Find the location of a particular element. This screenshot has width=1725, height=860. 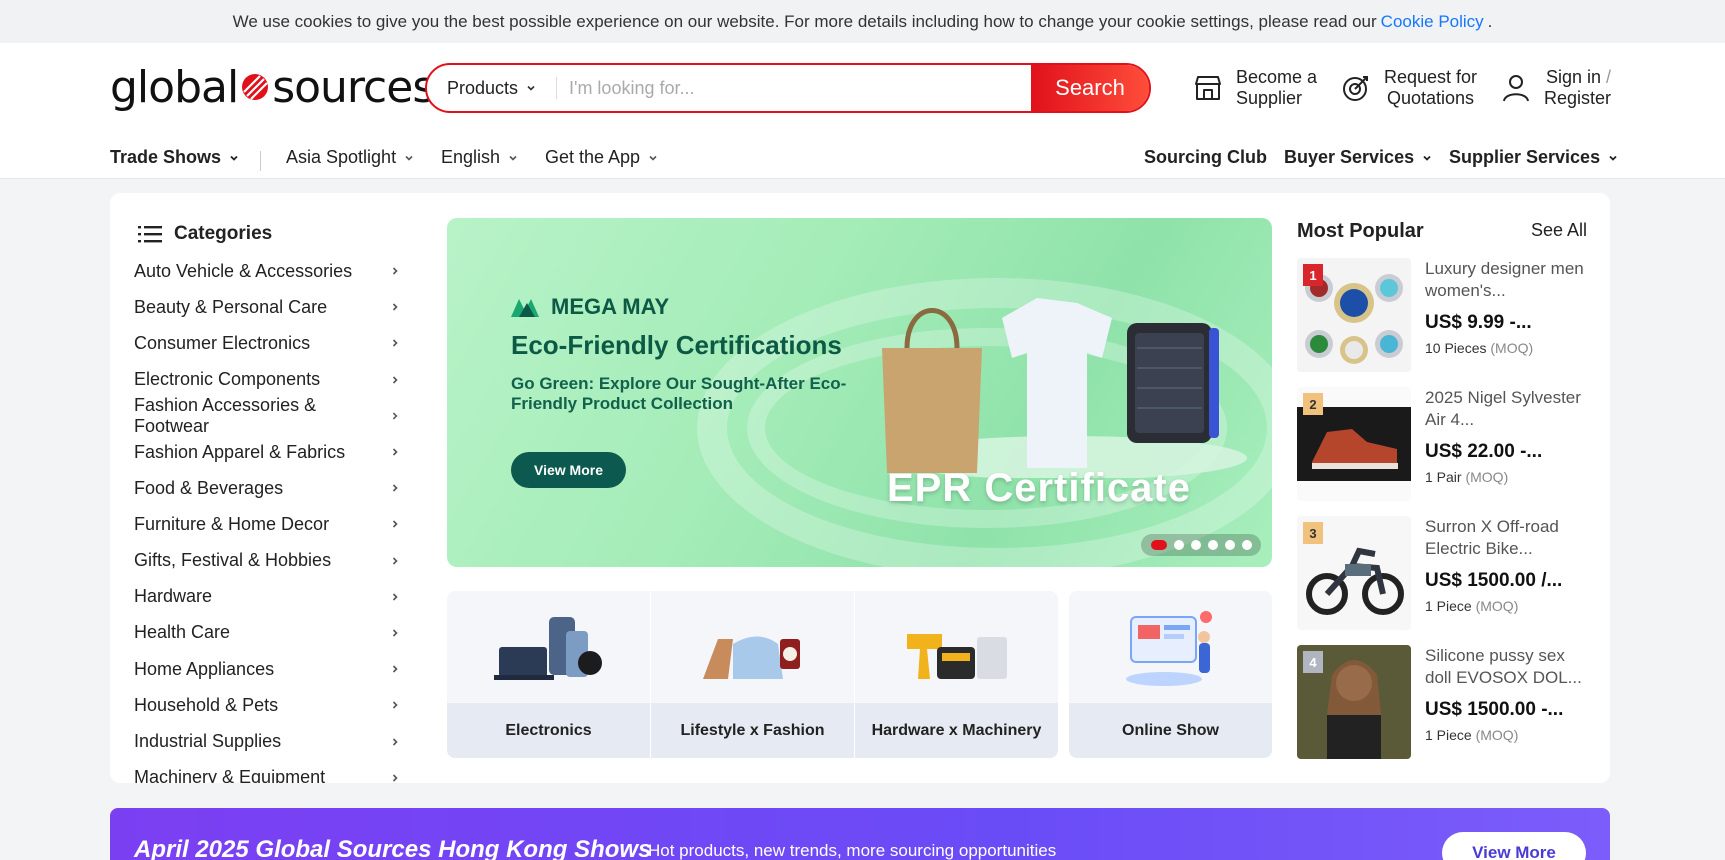

carousel-dot-active is located at coordinates (1158, 545).